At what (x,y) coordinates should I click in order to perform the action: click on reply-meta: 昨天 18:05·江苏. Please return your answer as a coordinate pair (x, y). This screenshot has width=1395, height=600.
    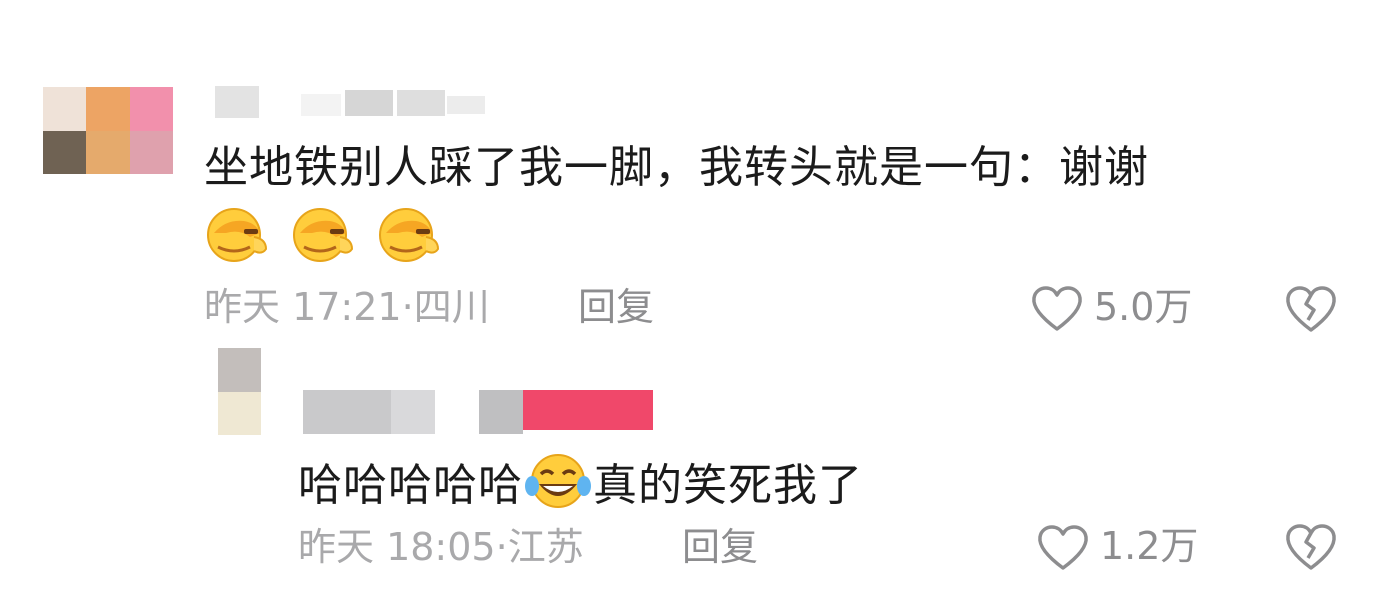
    Looking at the image, I should click on (441, 547).